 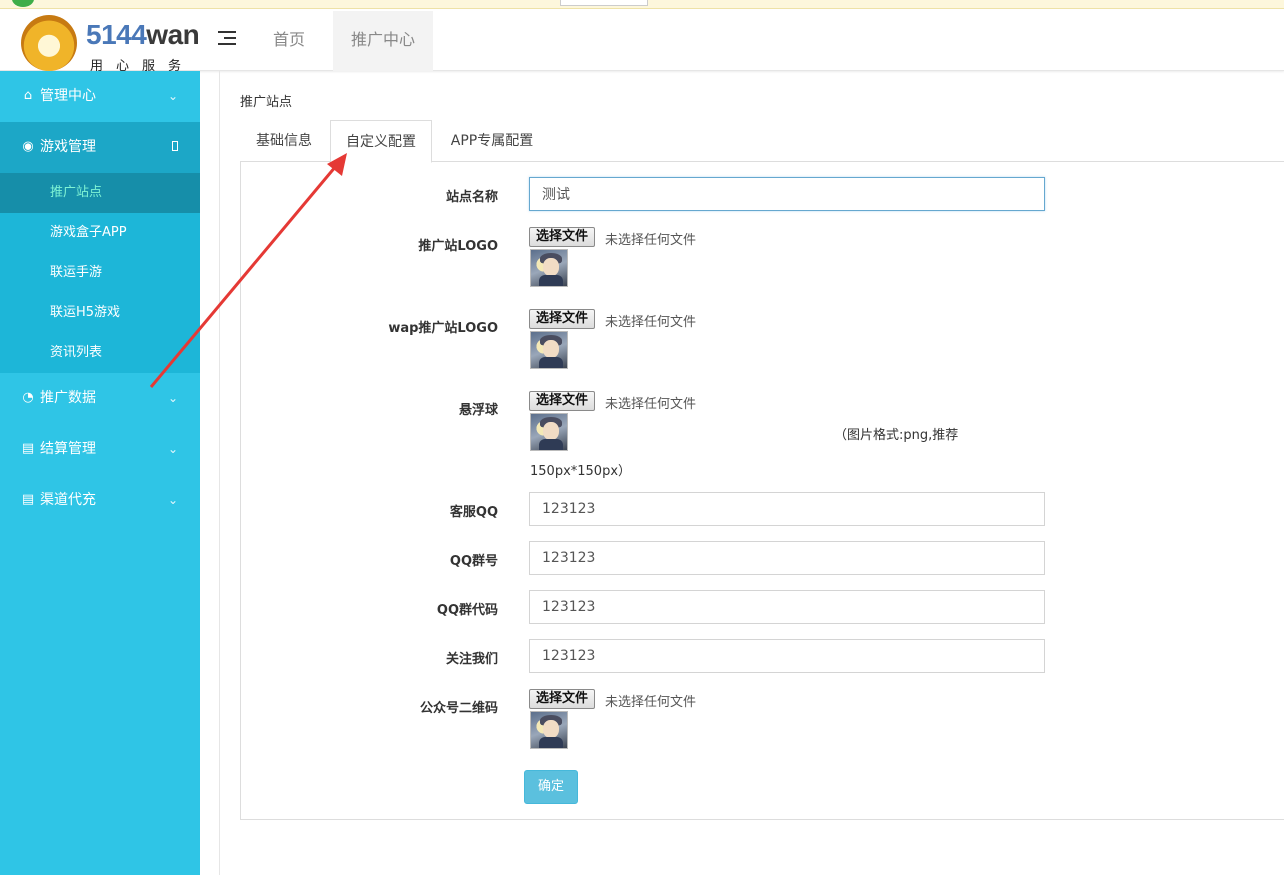 What do you see at coordinates (100, 313) in the screenshot?
I see `submenu-item-h5-games: 联运H5游戏` at bounding box center [100, 313].